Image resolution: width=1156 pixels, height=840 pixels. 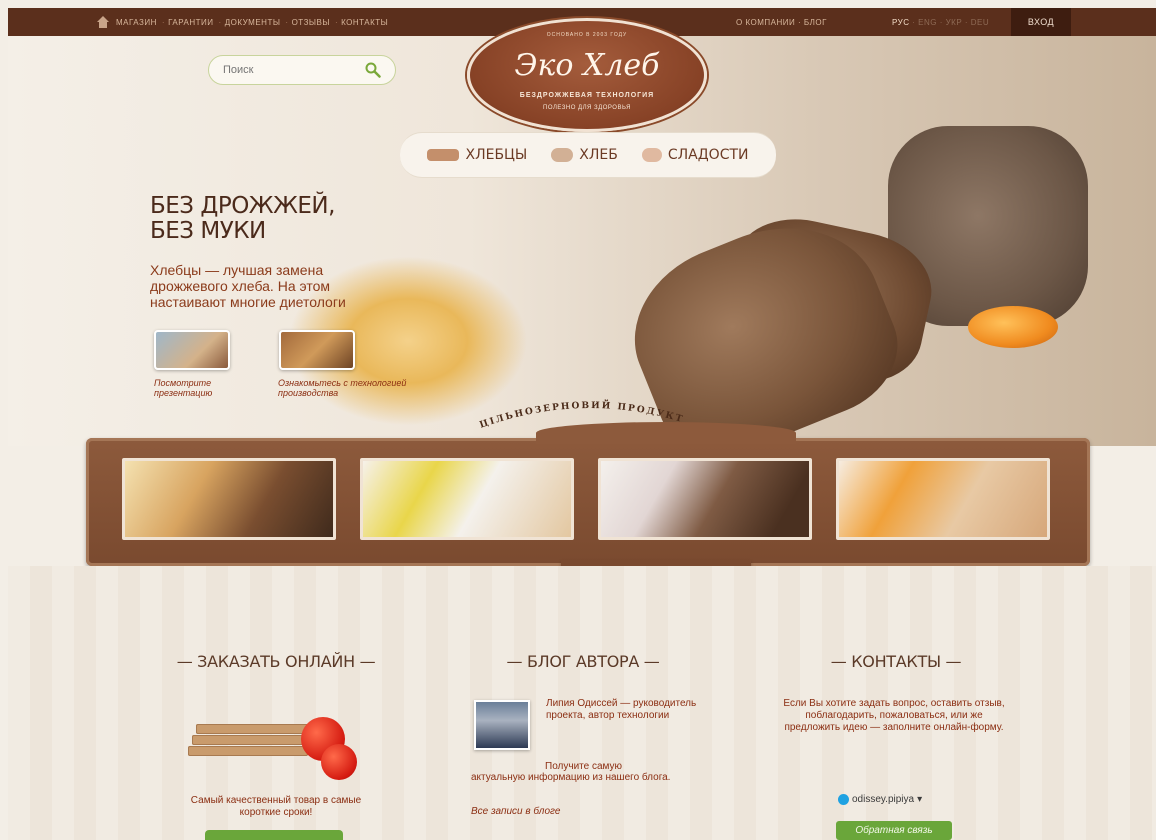 I want to click on contacts-title: — КОНТАКТЫ —, so click(x=896, y=661).